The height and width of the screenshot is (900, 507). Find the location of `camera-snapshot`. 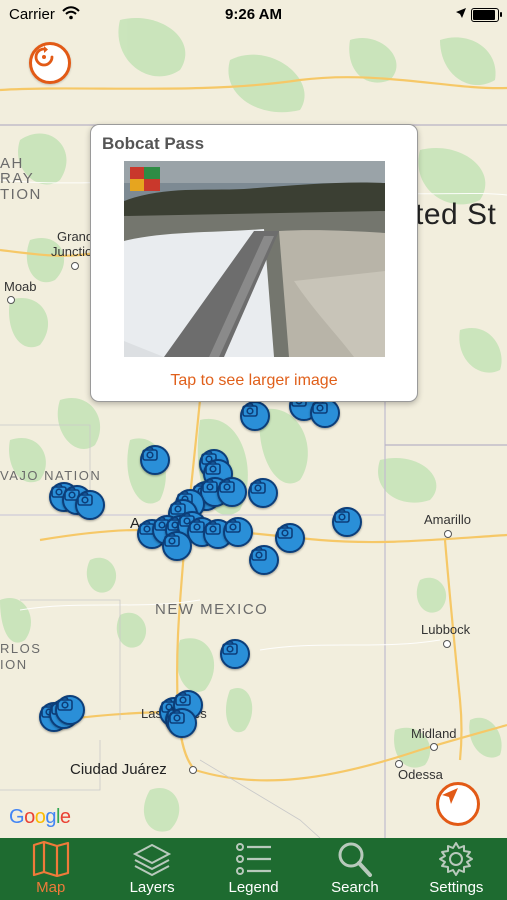

camera-snapshot is located at coordinates (254, 259).